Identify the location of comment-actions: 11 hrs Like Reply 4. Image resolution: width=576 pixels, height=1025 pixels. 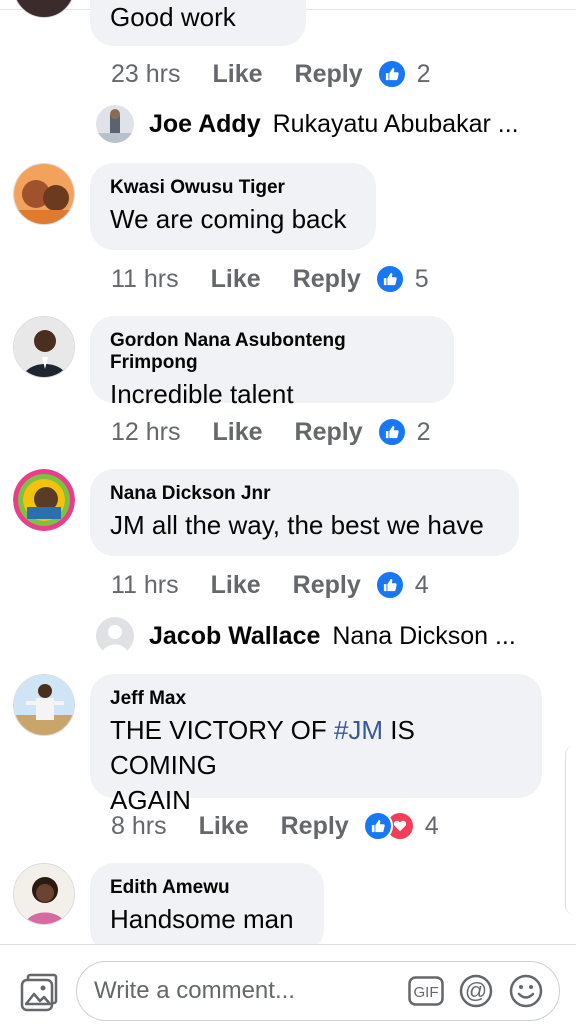
(270, 585).